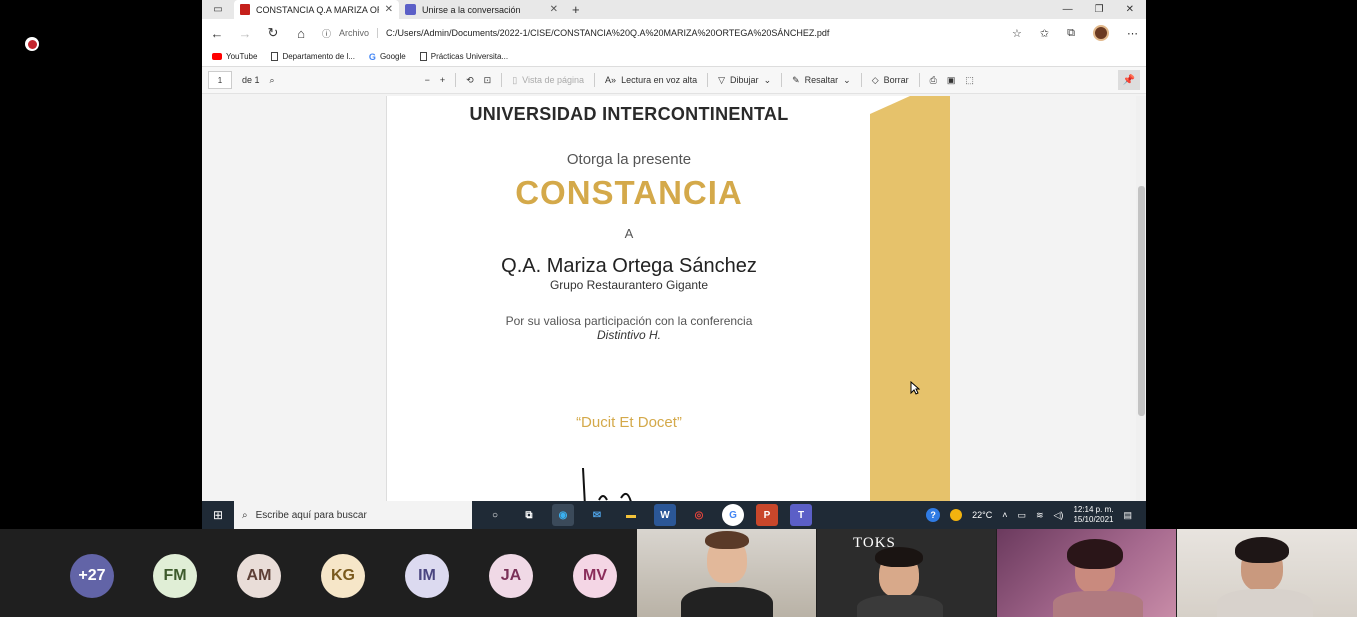 The width and height of the screenshot is (1357, 617). I want to click on search-icon: ⌕, so click(272, 80).